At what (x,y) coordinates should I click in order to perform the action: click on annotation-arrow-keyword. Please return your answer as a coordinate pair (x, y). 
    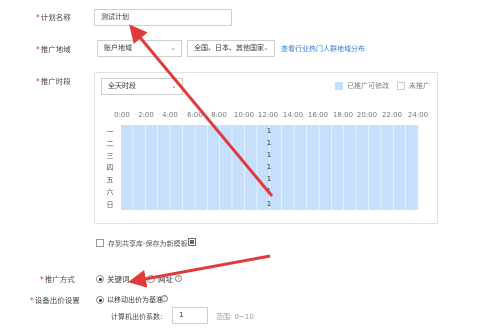
    Looking at the image, I should click on (199, 271).